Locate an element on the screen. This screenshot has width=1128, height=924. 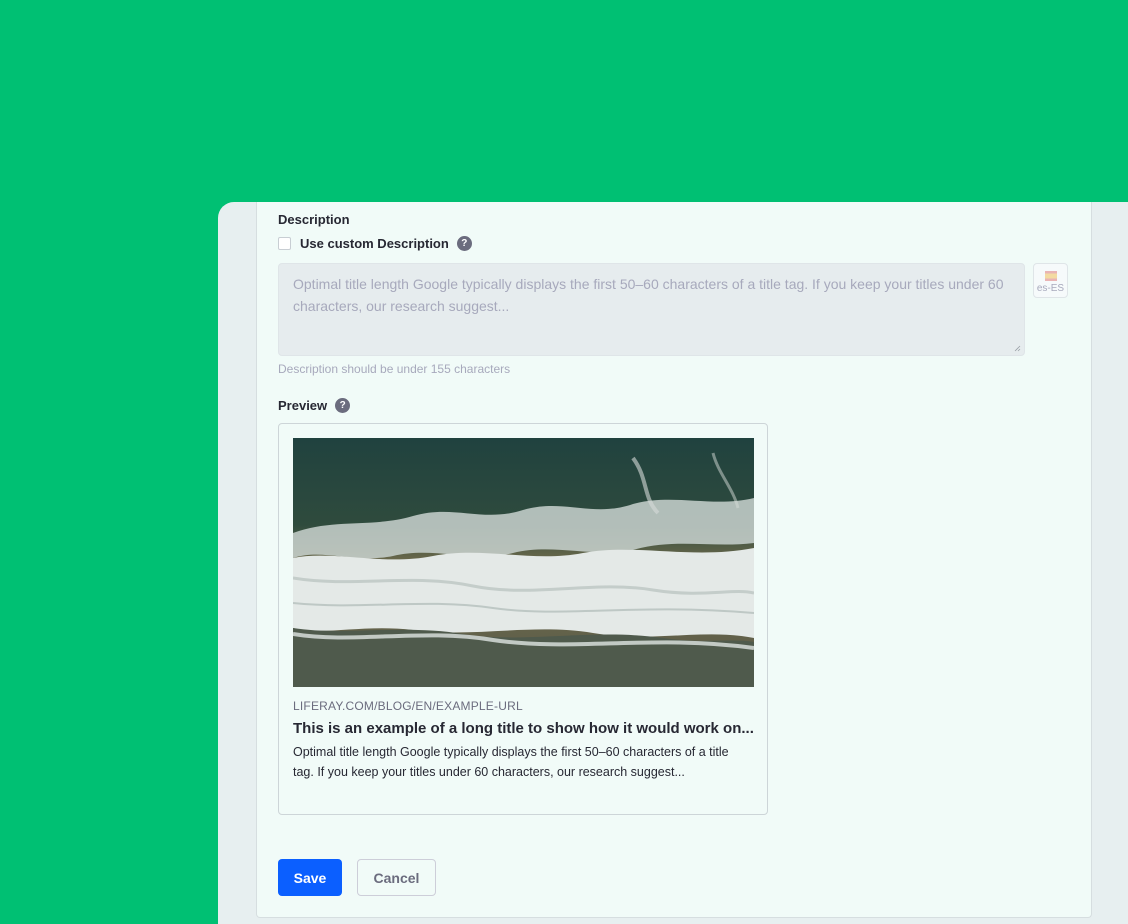
use-custom-description-checkbox is located at coordinates (284, 243).